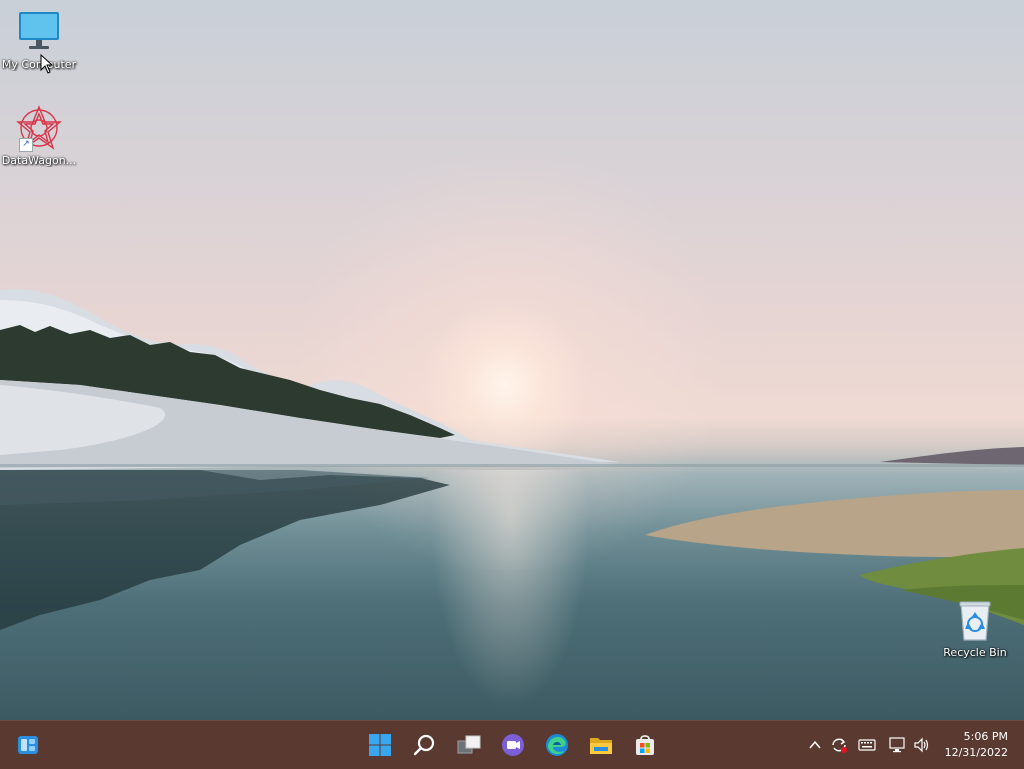  Describe the element at coordinates (973, 745) in the screenshot. I see `clock: 5:06 PM 12/31/2022` at that location.